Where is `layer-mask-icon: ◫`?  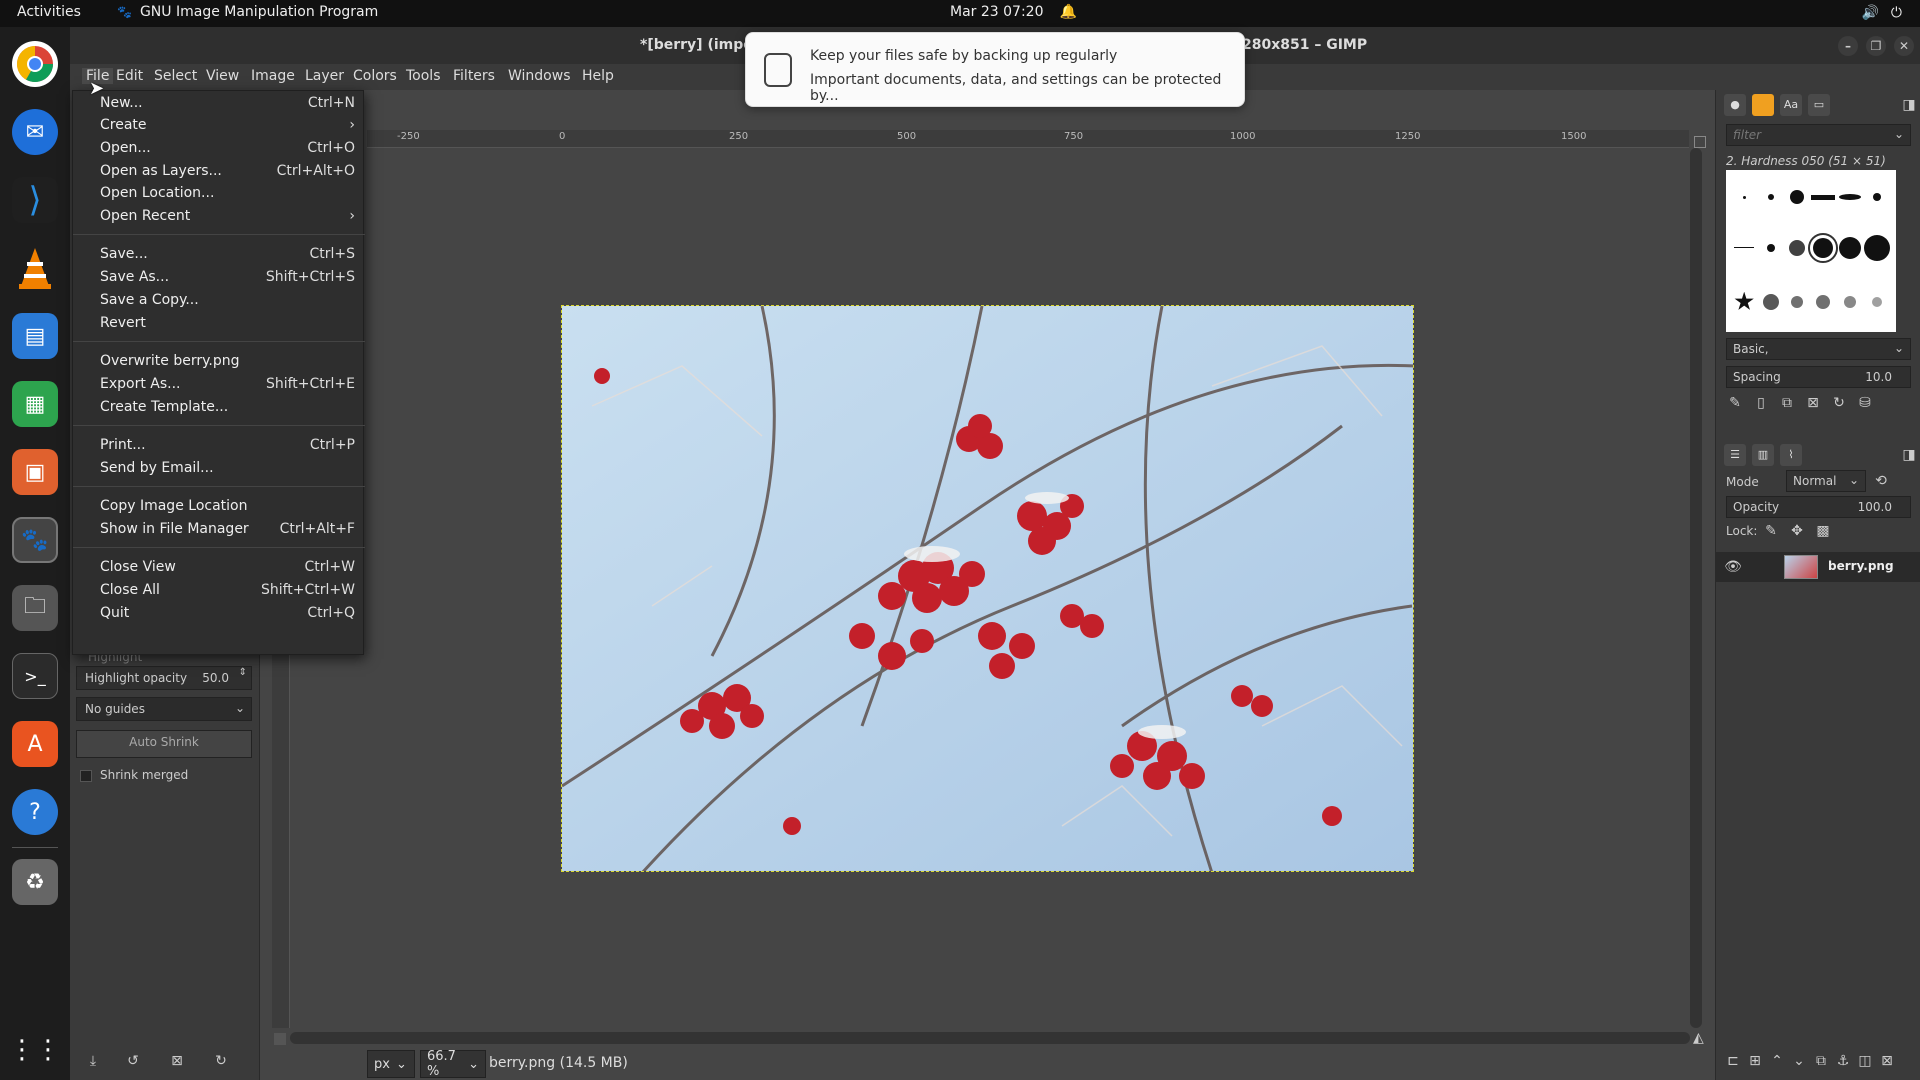
layer-mask-icon: ◫ is located at coordinates (1865, 1061).